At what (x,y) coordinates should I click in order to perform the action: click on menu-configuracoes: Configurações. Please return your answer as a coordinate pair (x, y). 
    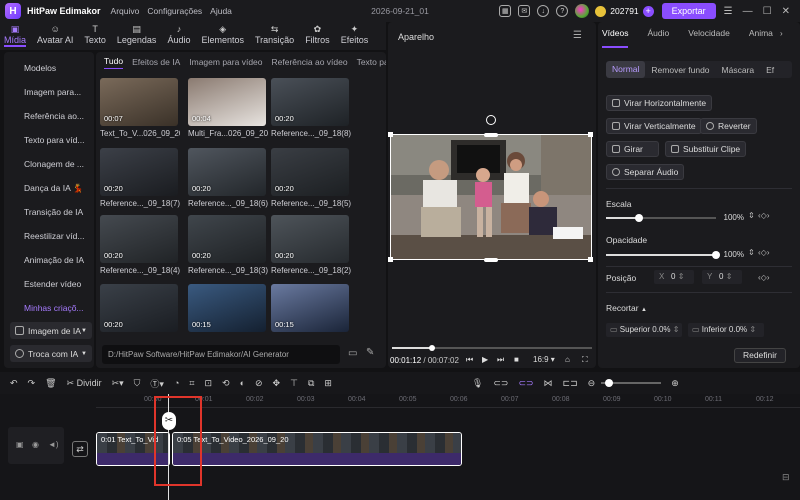
    Looking at the image, I should click on (174, 11).